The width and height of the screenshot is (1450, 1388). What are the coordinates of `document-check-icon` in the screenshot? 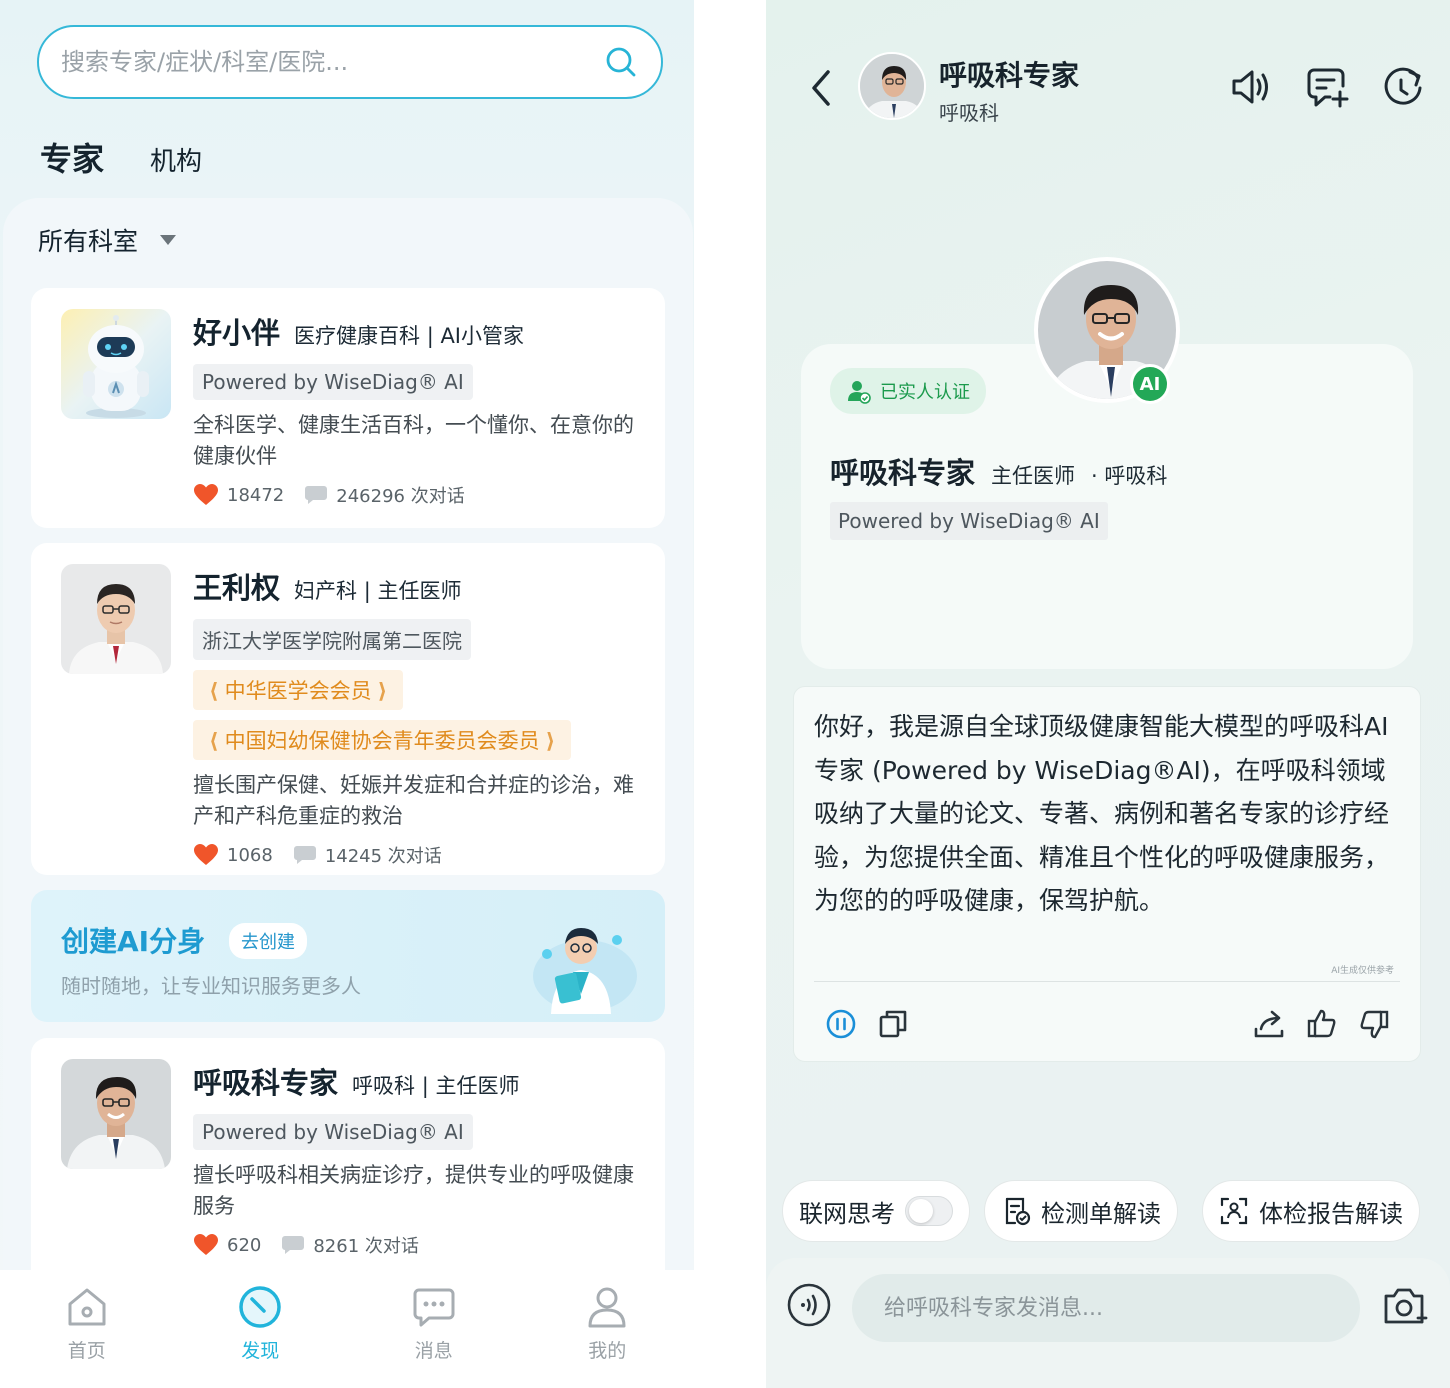 It's located at (1018, 1211).